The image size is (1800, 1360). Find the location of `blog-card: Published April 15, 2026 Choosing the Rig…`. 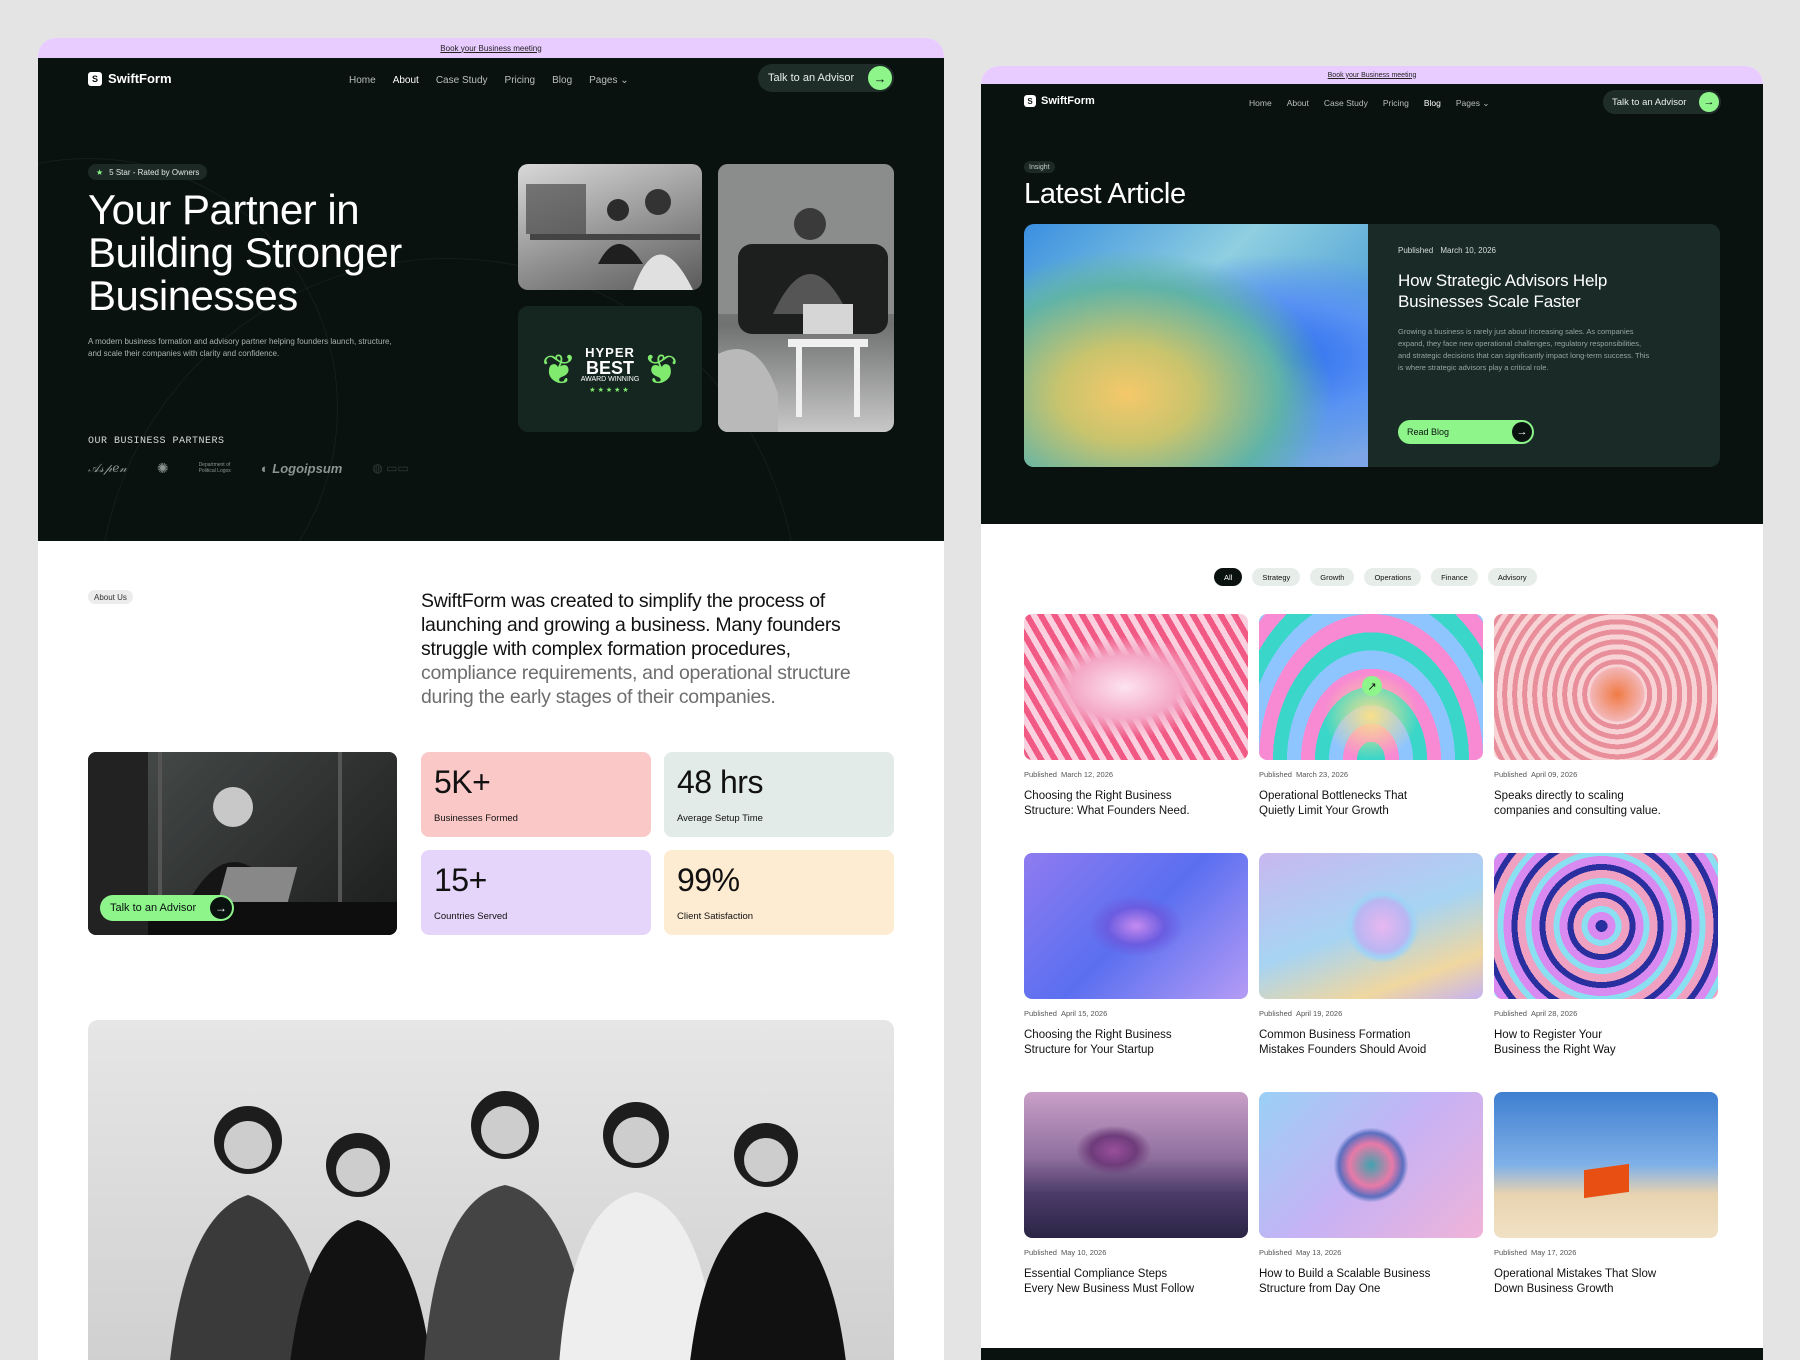

blog-card: Published April 15, 2026 Choosing the Rig… is located at coordinates (1136, 955).